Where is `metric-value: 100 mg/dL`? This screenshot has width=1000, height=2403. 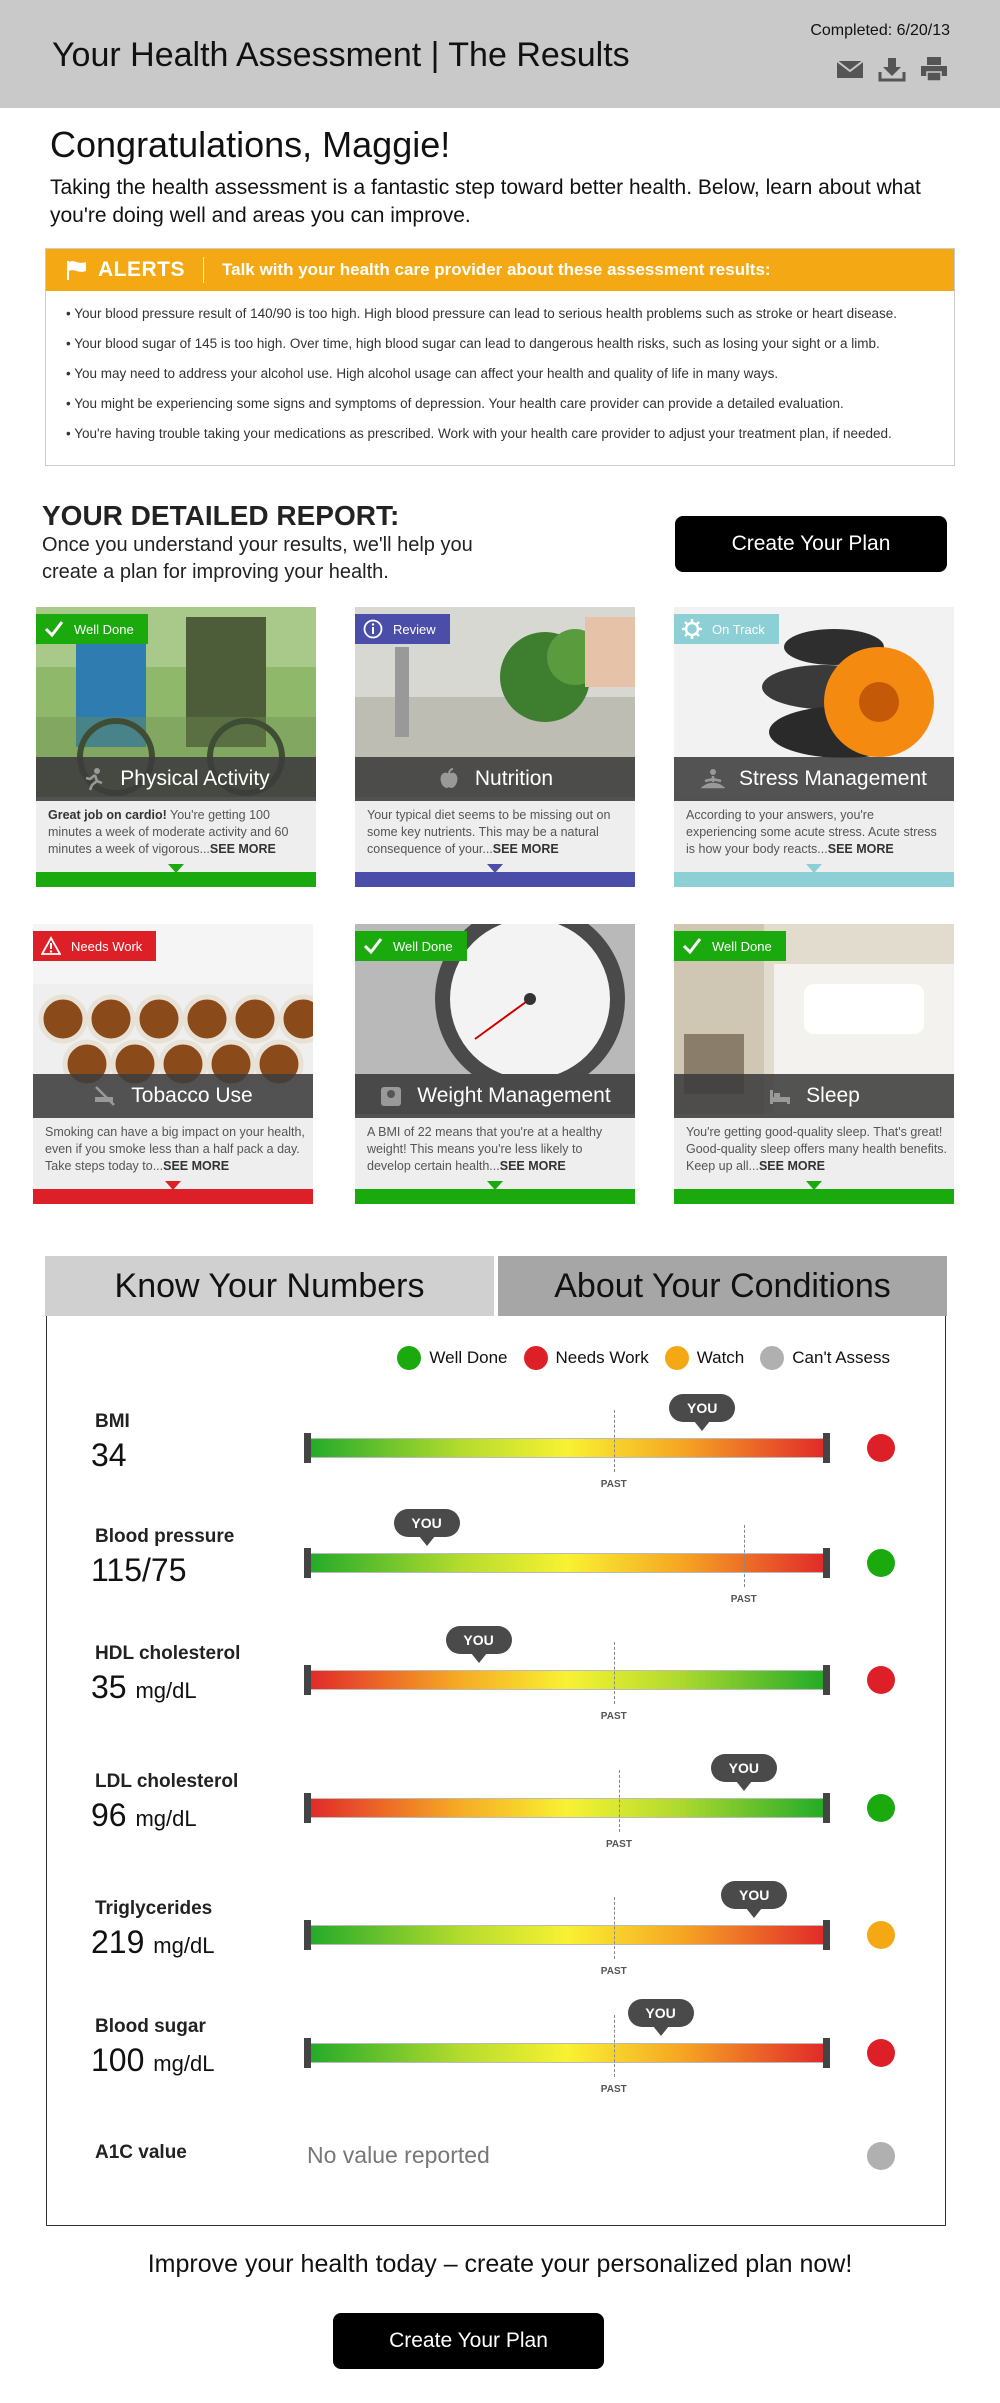 metric-value: 100 mg/dL is located at coordinates (152, 2060).